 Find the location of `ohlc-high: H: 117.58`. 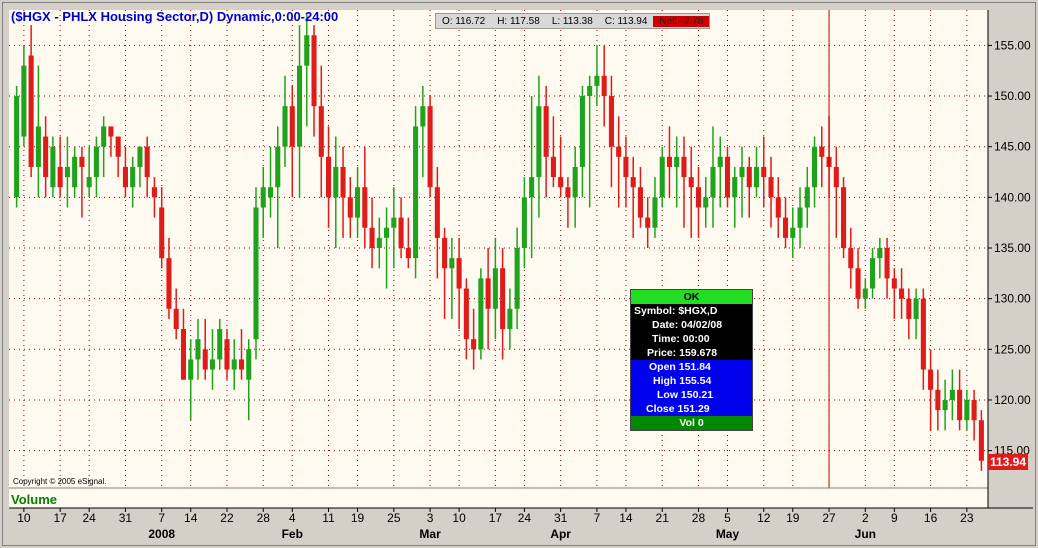

ohlc-high: H: 117.58 is located at coordinates (518, 21).